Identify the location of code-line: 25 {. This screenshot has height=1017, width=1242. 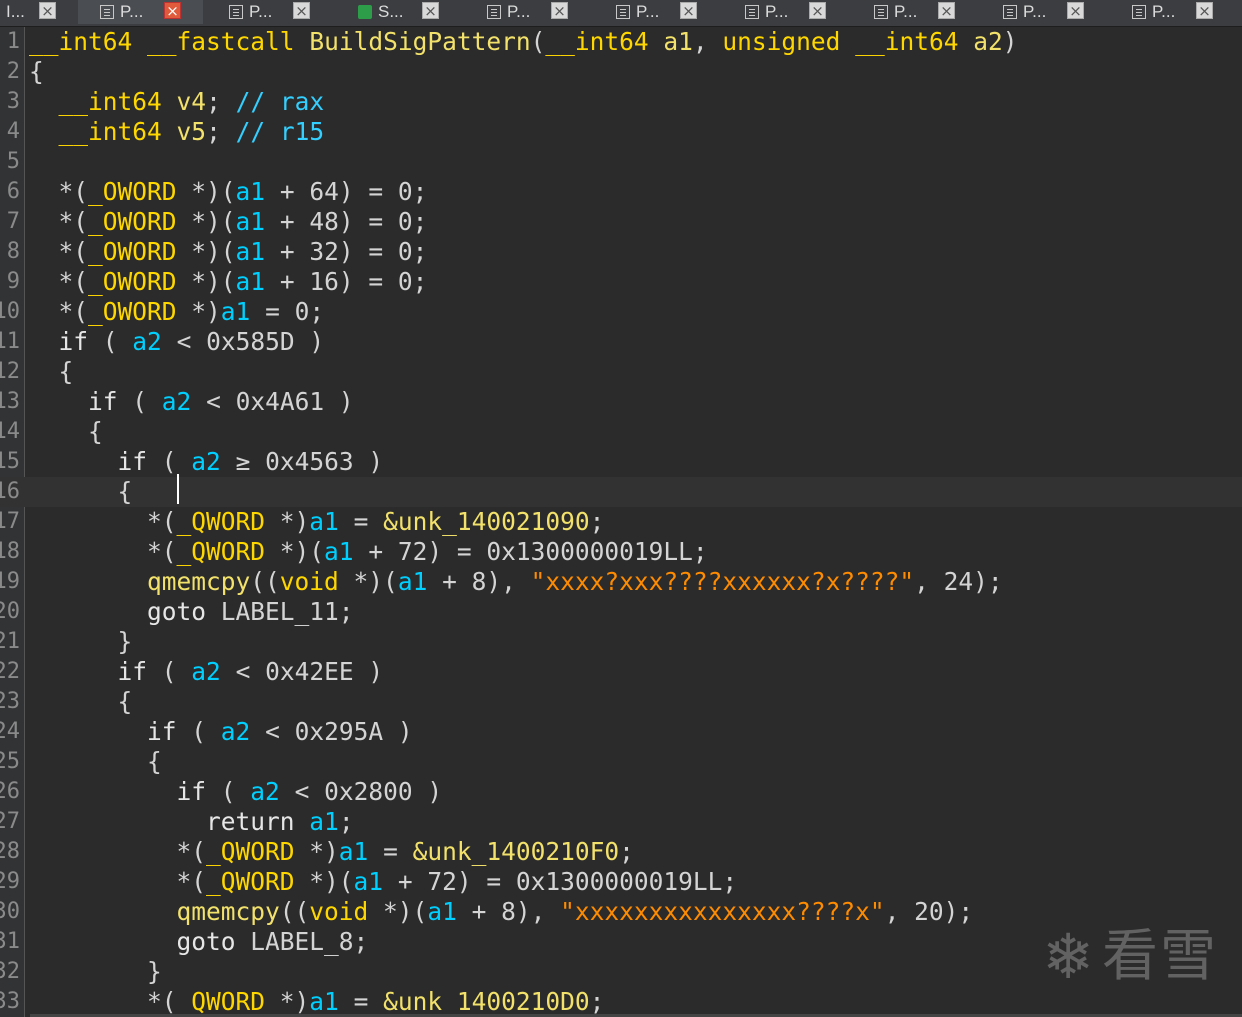
(621, 762).